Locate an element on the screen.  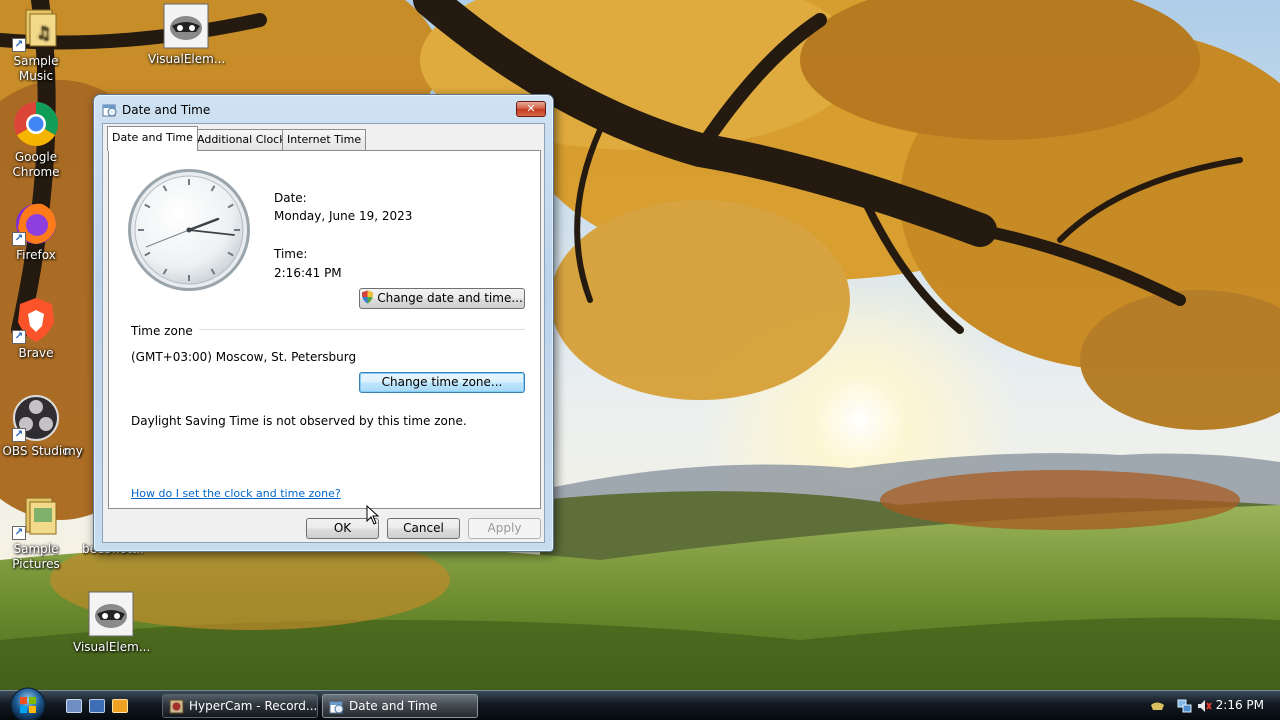
switch-windows-icon is located at coordinates (97, 706).